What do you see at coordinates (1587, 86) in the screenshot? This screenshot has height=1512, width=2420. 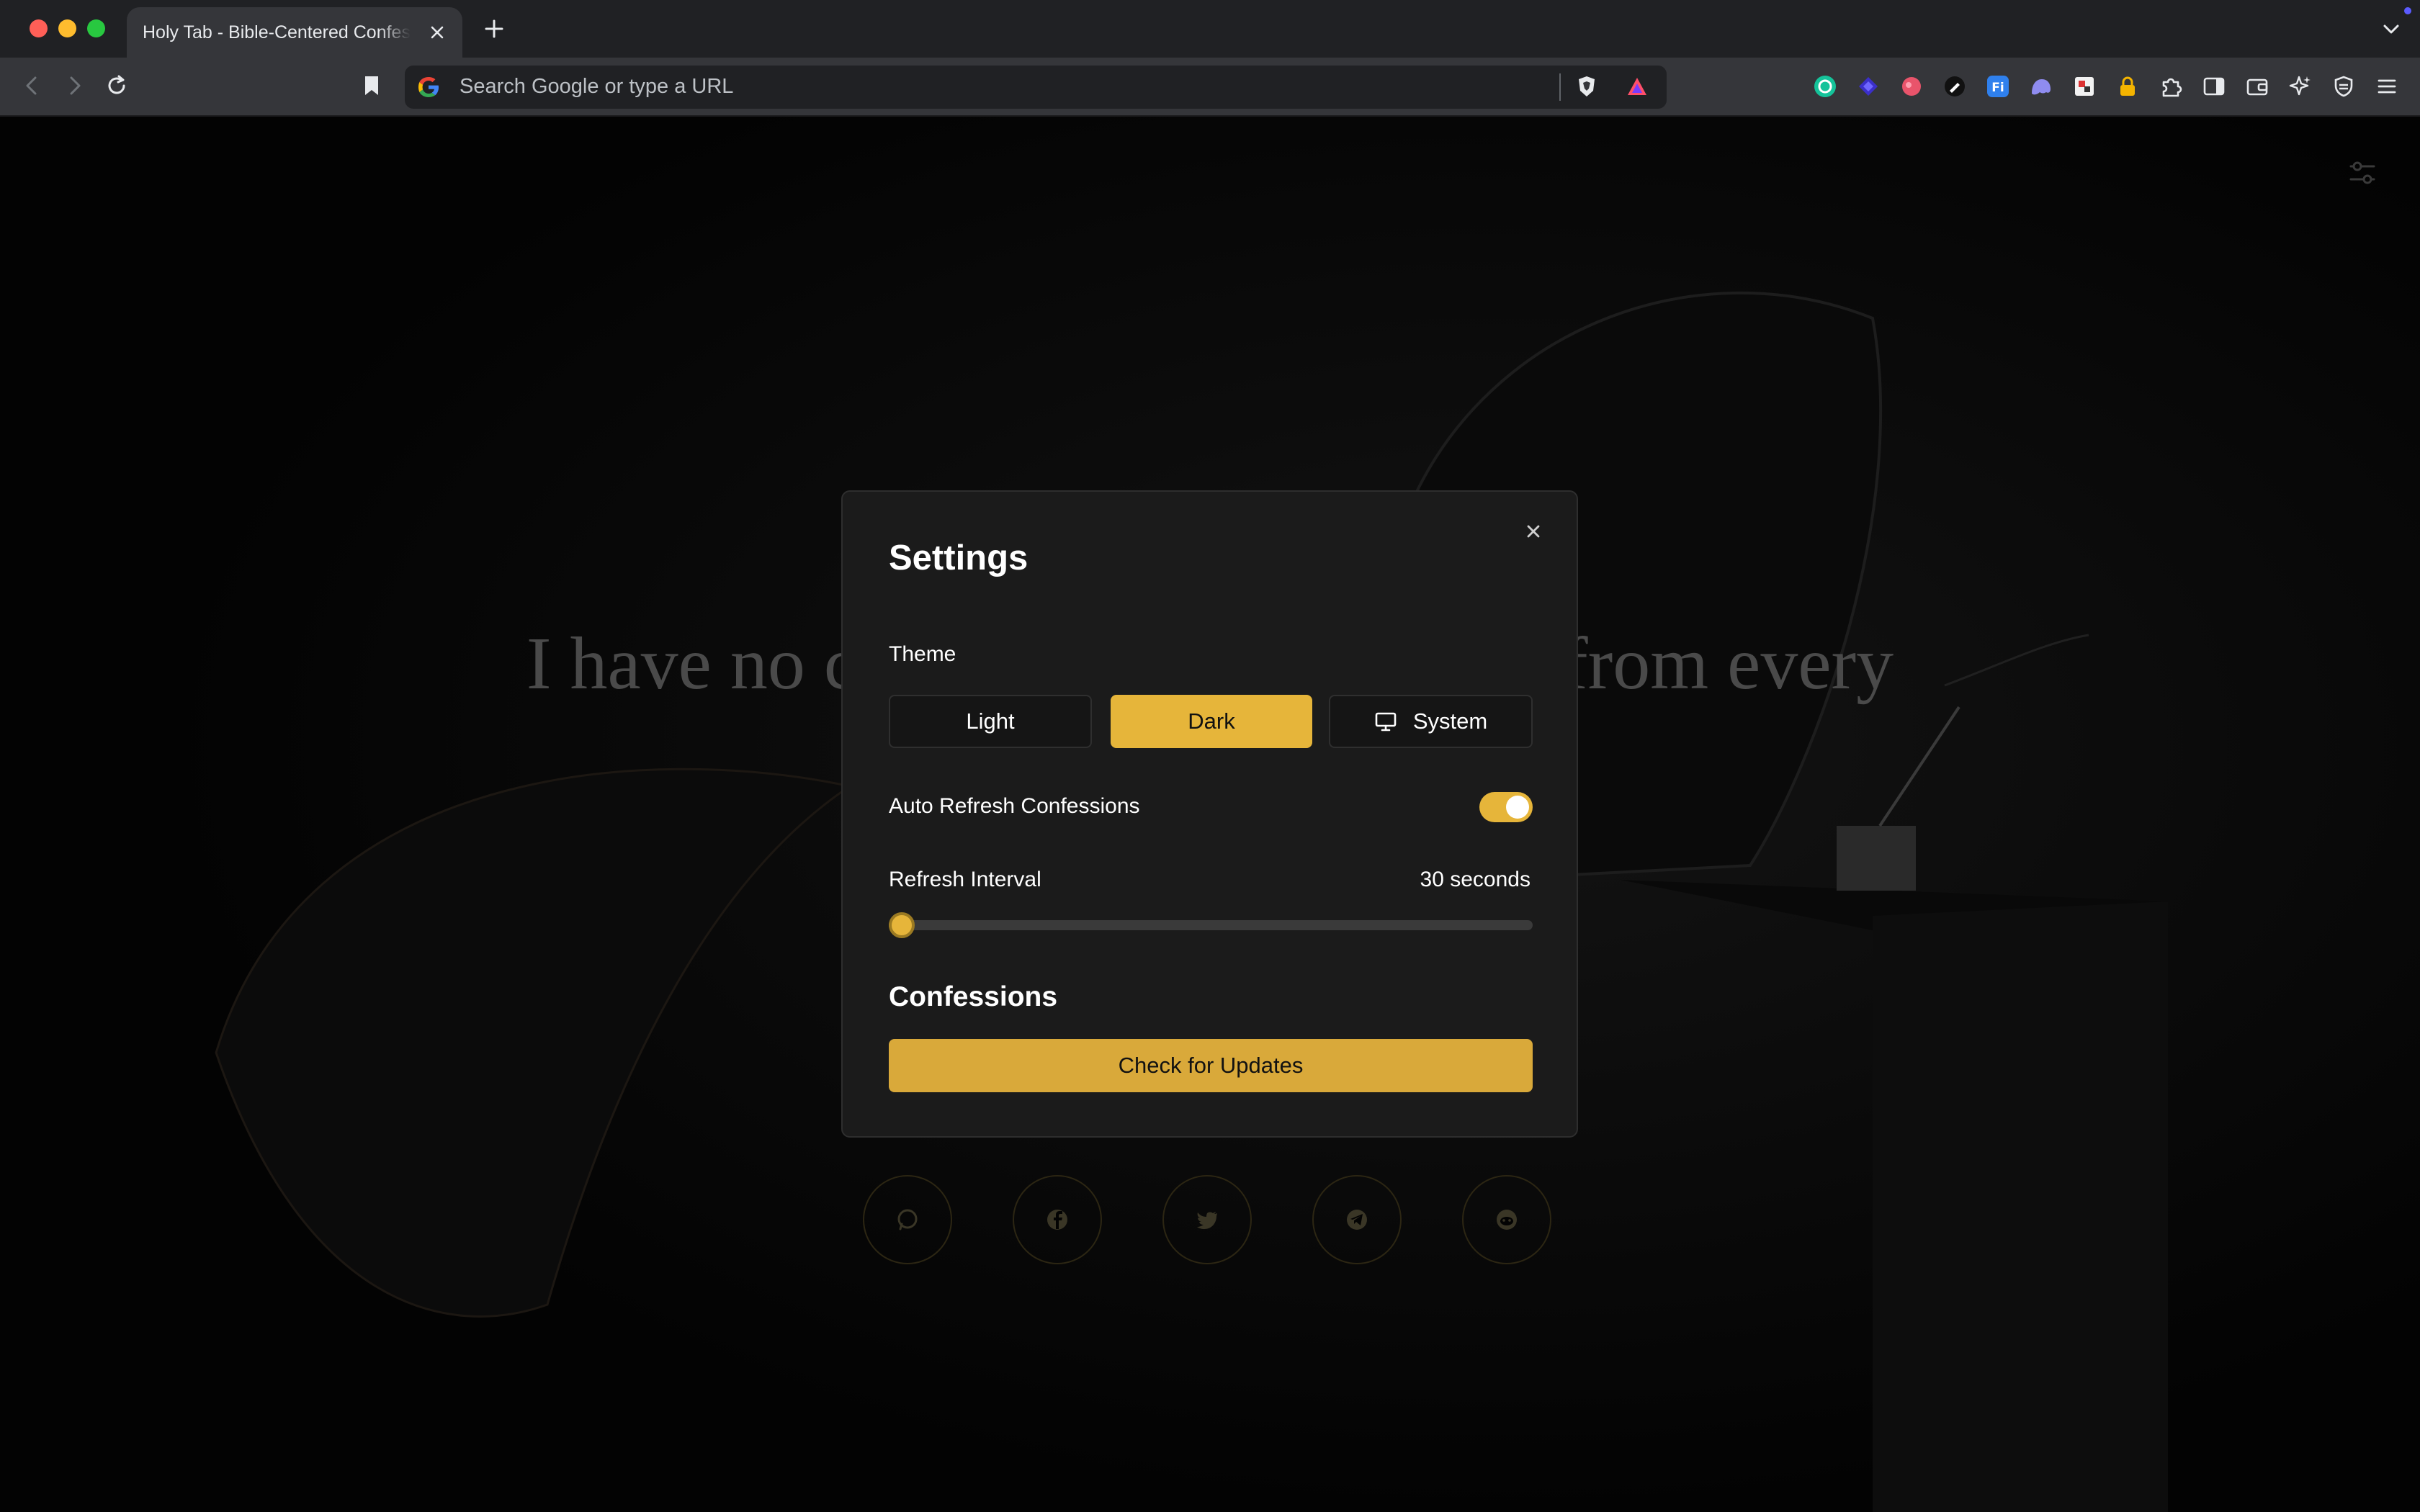 I see `brave-shields-icon` at bounding box center [1587, 86].